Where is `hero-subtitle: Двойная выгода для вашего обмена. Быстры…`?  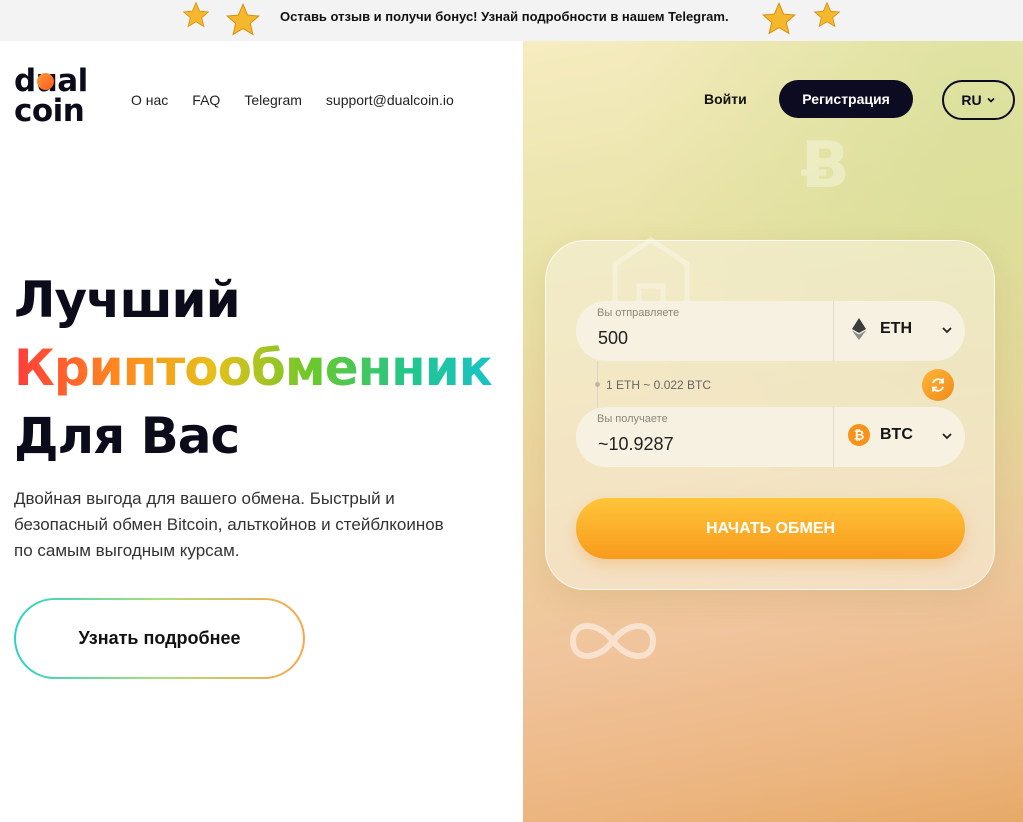 hero-subtitle: Двойная выгода для вашего обмена. Быстры… is located at coordinates (229, 524).